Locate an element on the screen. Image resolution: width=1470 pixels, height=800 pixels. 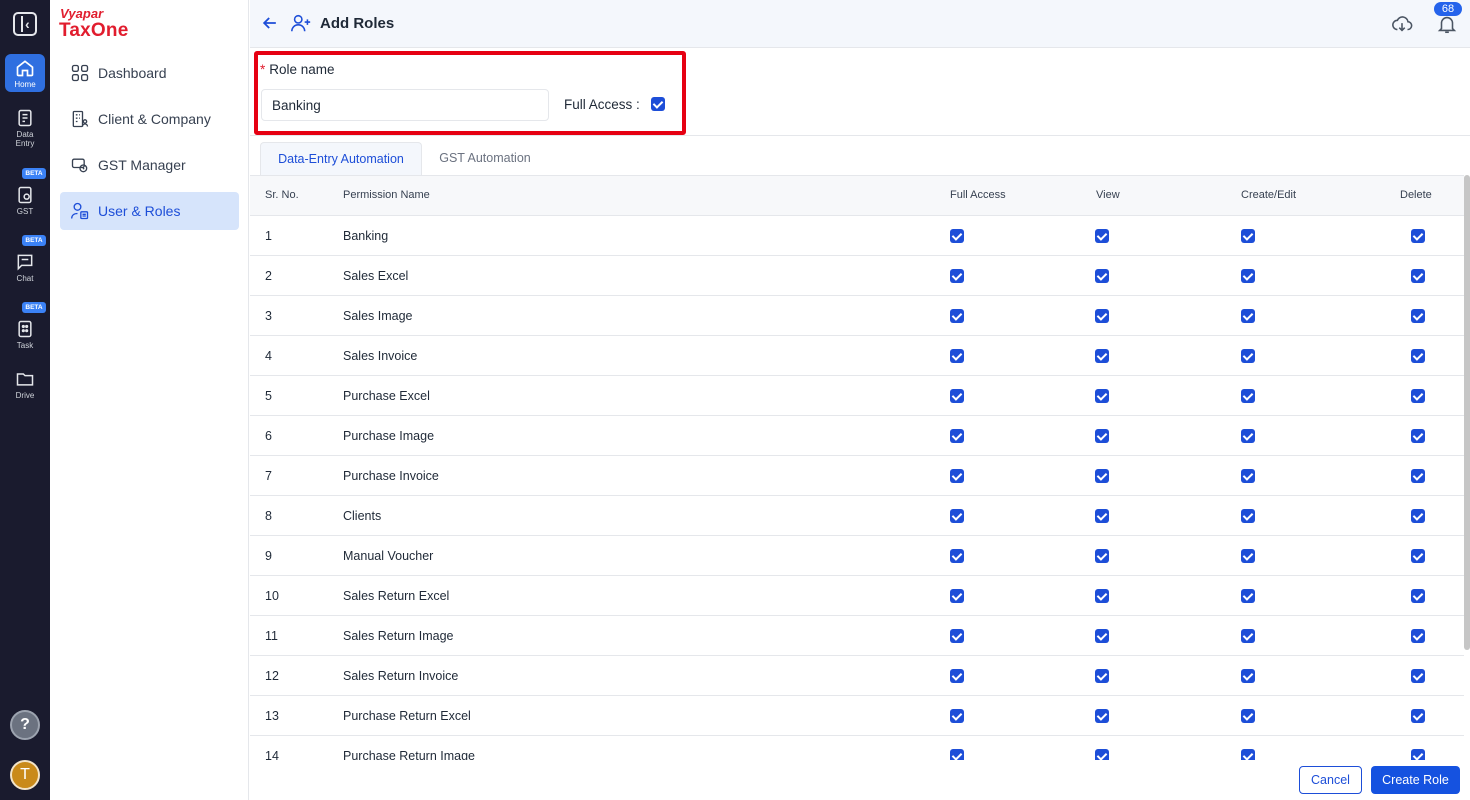
full-access-checkbox is located at coordinates (658, 104).